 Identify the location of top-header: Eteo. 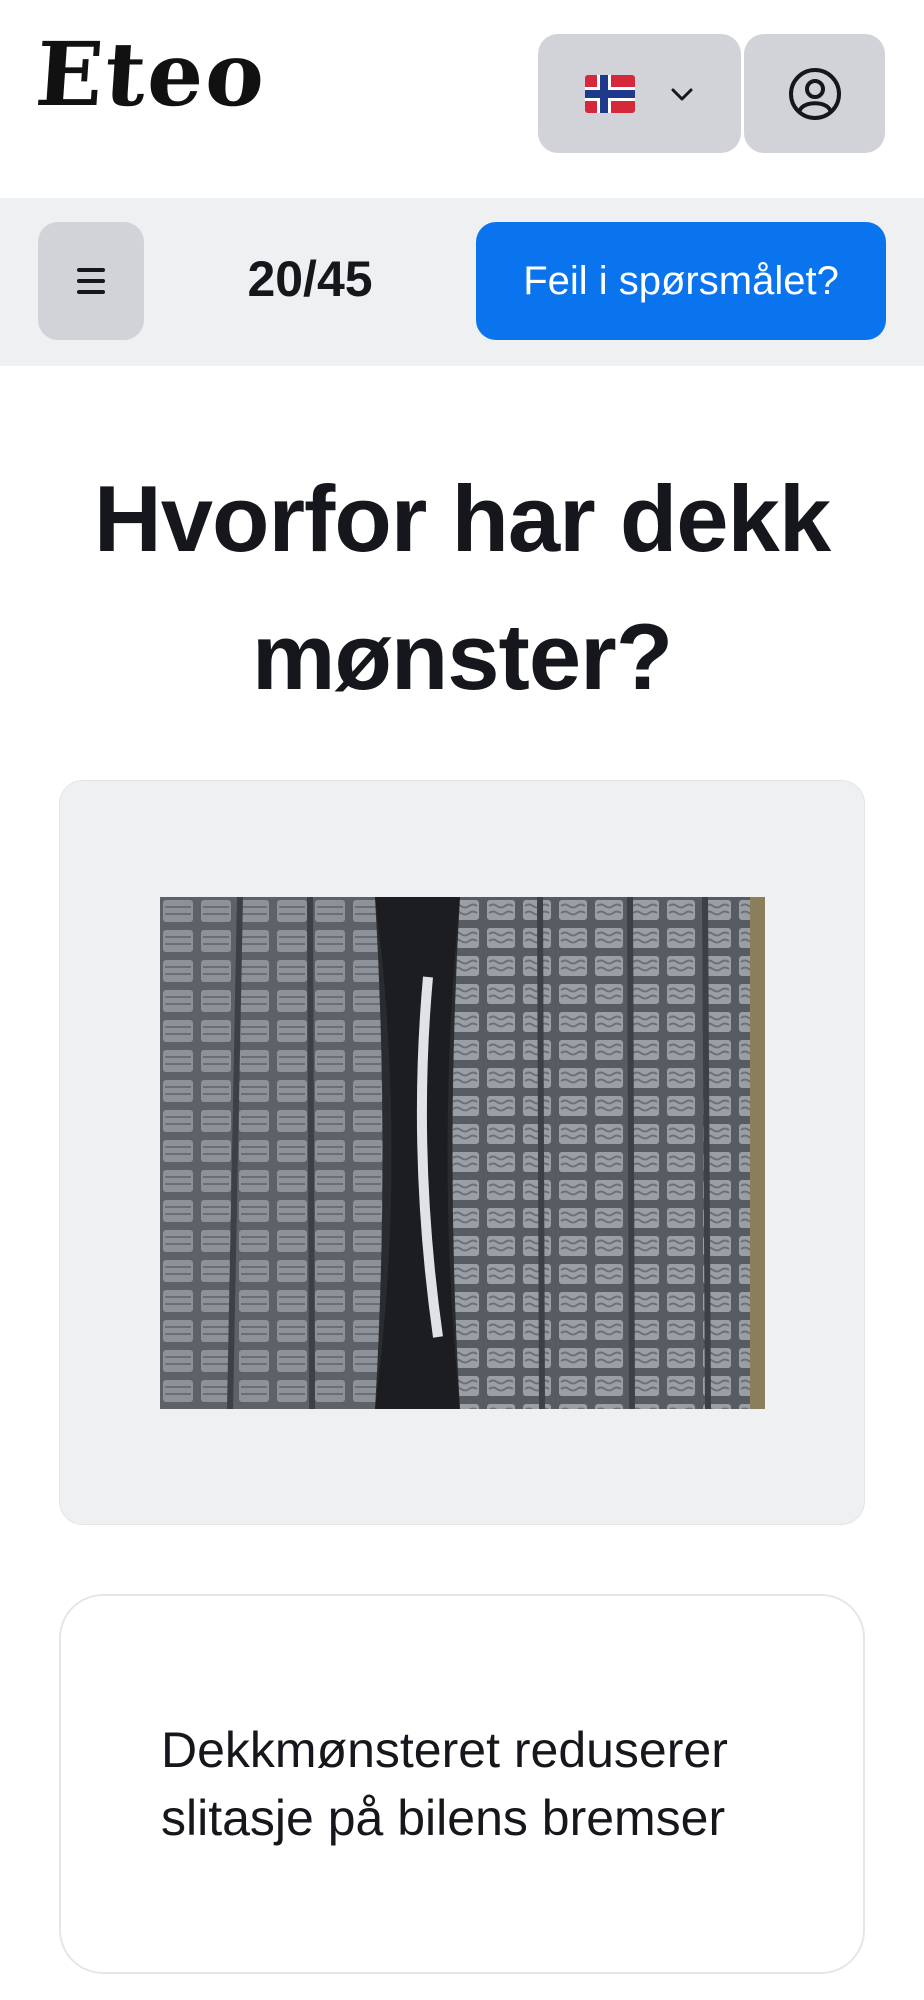
(462, 99).